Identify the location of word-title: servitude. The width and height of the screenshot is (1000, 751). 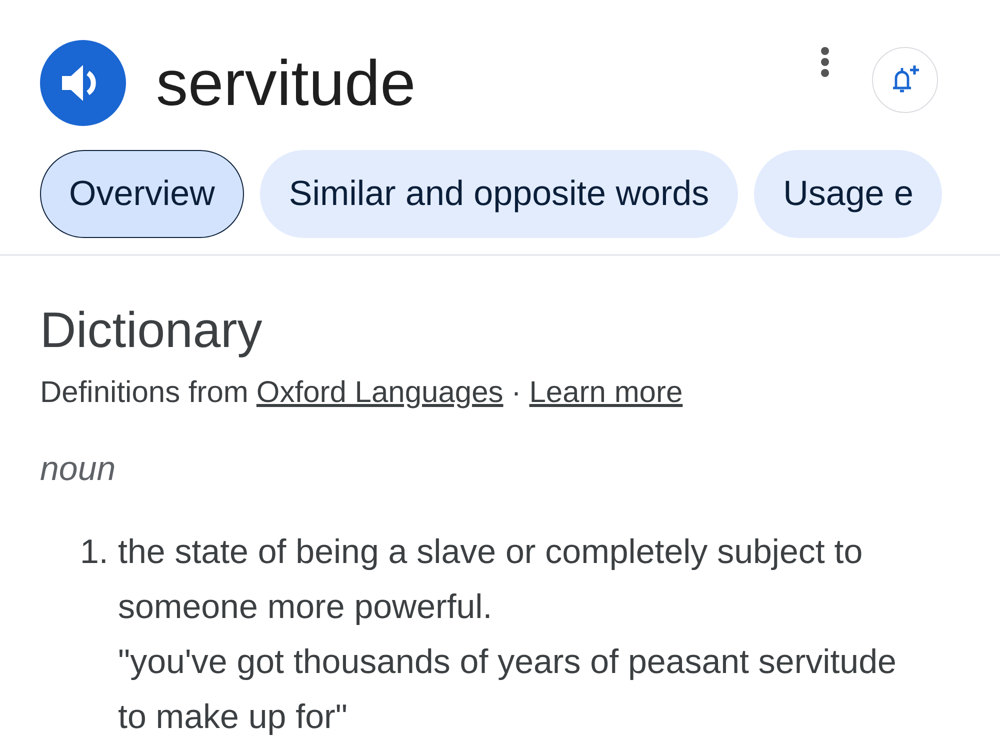
(286, 83).